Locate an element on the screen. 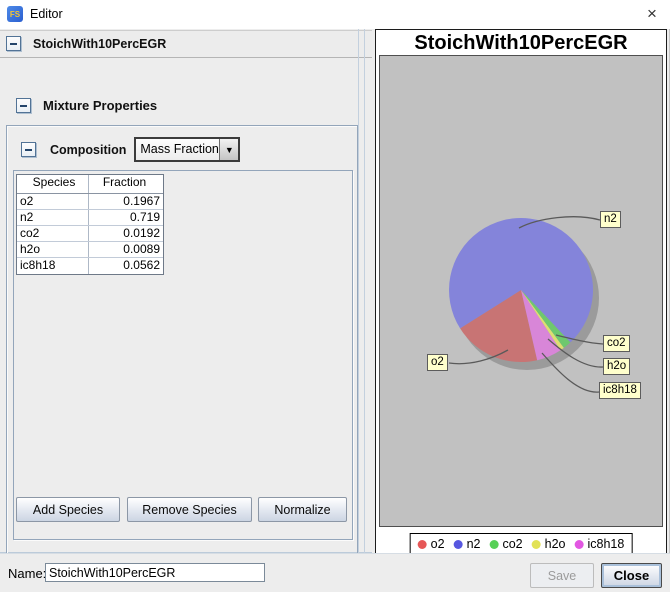 Image resolution: width=670 pixels, height=592 pixels. pie-label-co2: co2 is located at coordinates (616, 343).